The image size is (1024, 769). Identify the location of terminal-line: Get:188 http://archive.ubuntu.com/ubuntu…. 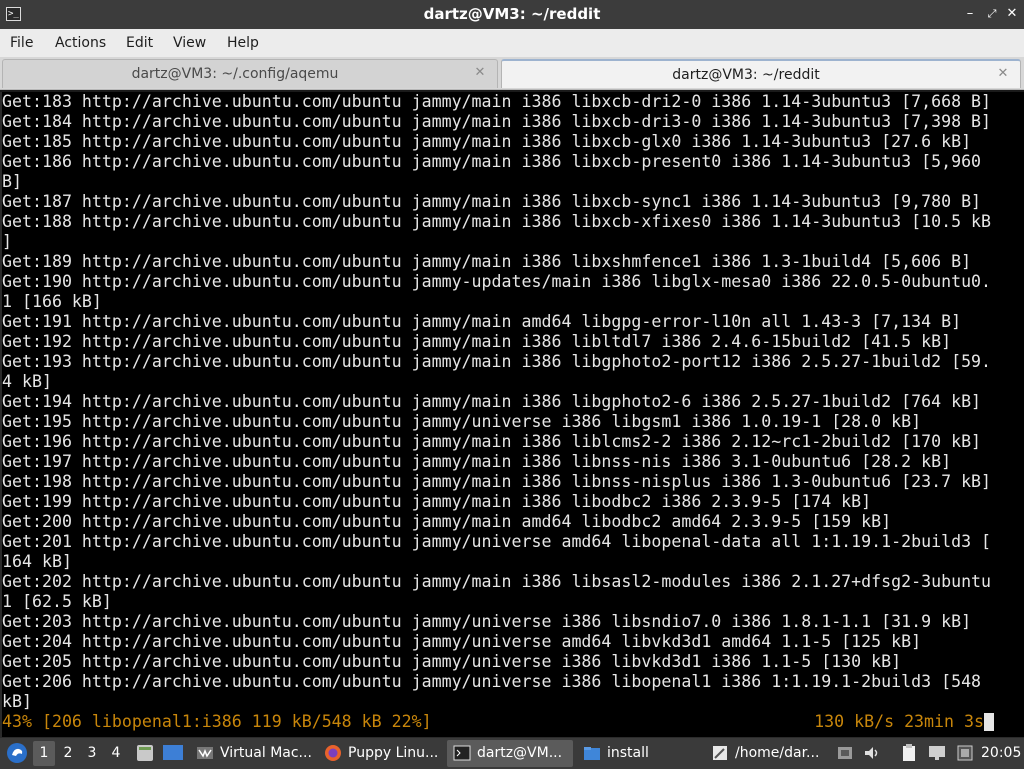
(497, 221).